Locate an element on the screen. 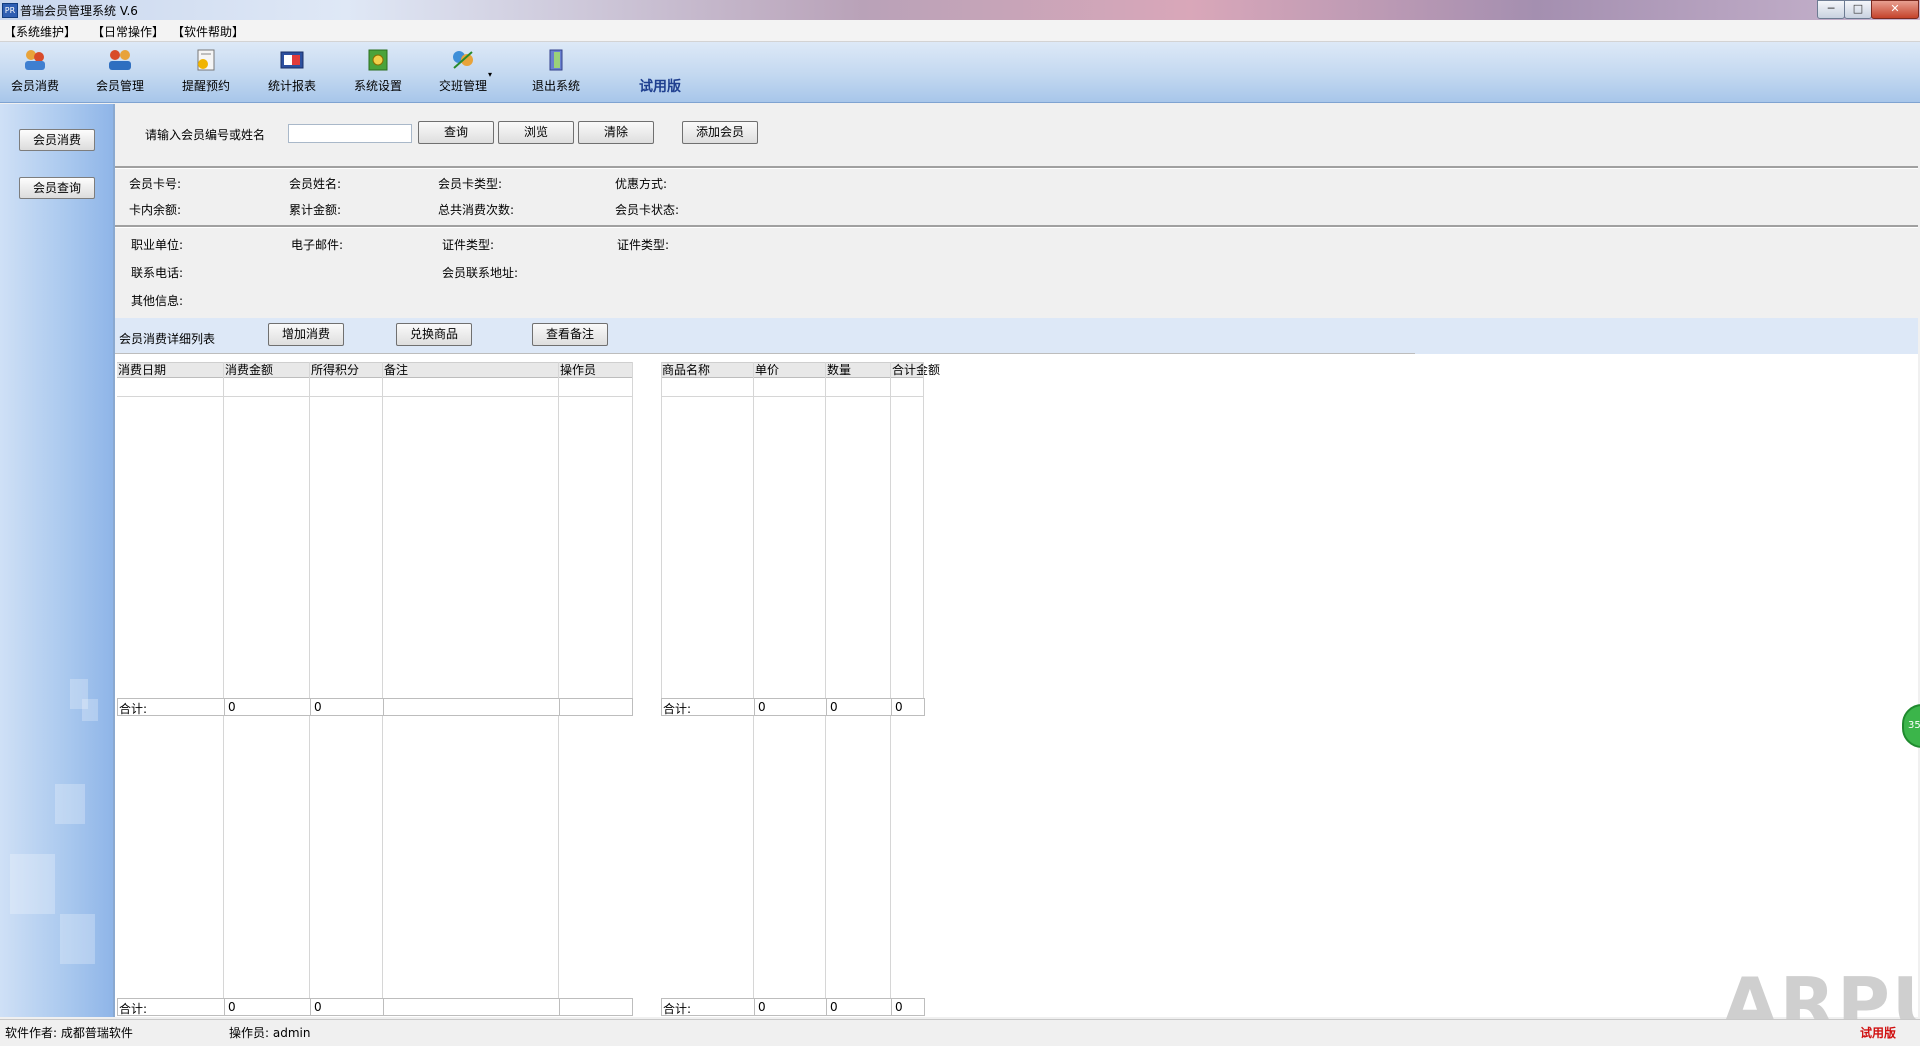 The image size is (1920, 1046). query-button: 查询 is located at coordinates (456, 132).